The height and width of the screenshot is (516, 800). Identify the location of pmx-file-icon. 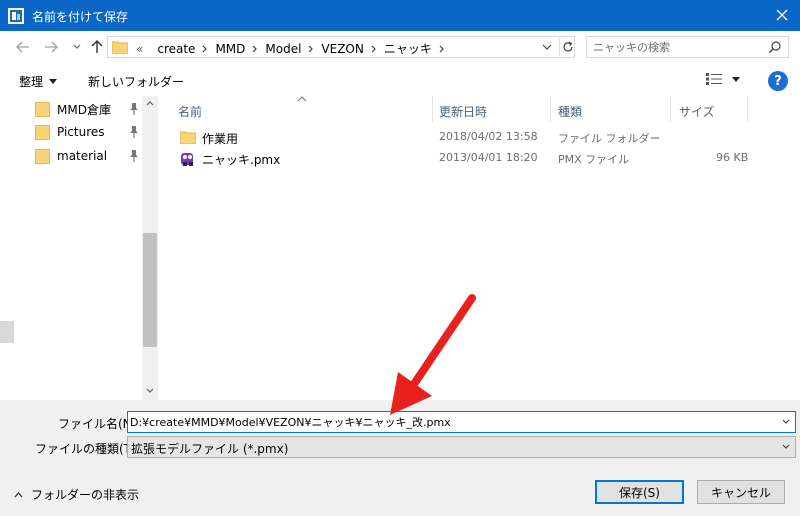
(187, 159).